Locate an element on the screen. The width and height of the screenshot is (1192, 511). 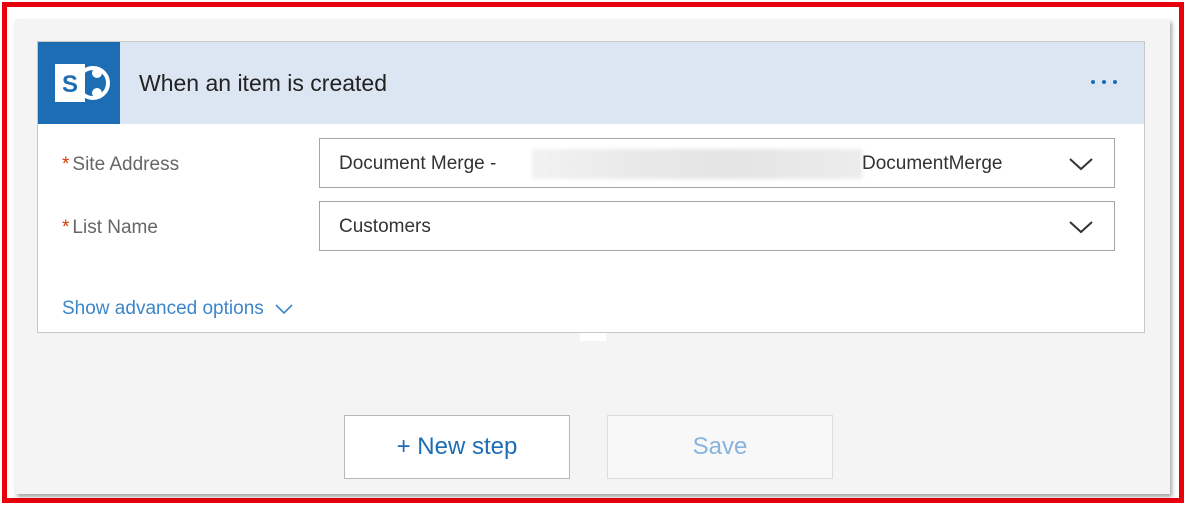
trigger-title: When an item is created is located at coordinates (263, 83).